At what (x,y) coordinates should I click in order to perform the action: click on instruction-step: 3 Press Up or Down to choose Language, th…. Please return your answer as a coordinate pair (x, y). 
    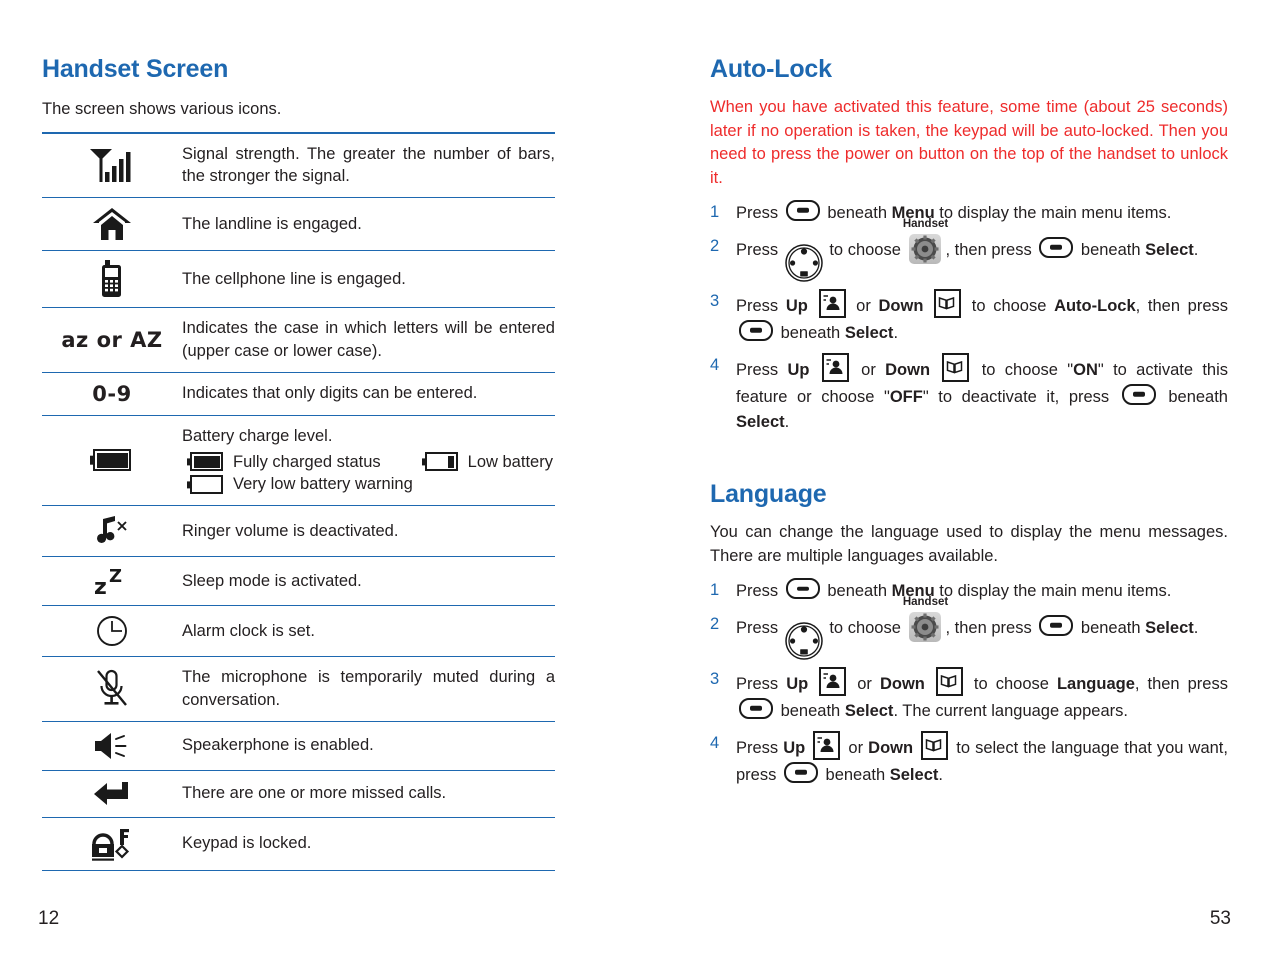
    Looking at the image, I should click on (969, 695).